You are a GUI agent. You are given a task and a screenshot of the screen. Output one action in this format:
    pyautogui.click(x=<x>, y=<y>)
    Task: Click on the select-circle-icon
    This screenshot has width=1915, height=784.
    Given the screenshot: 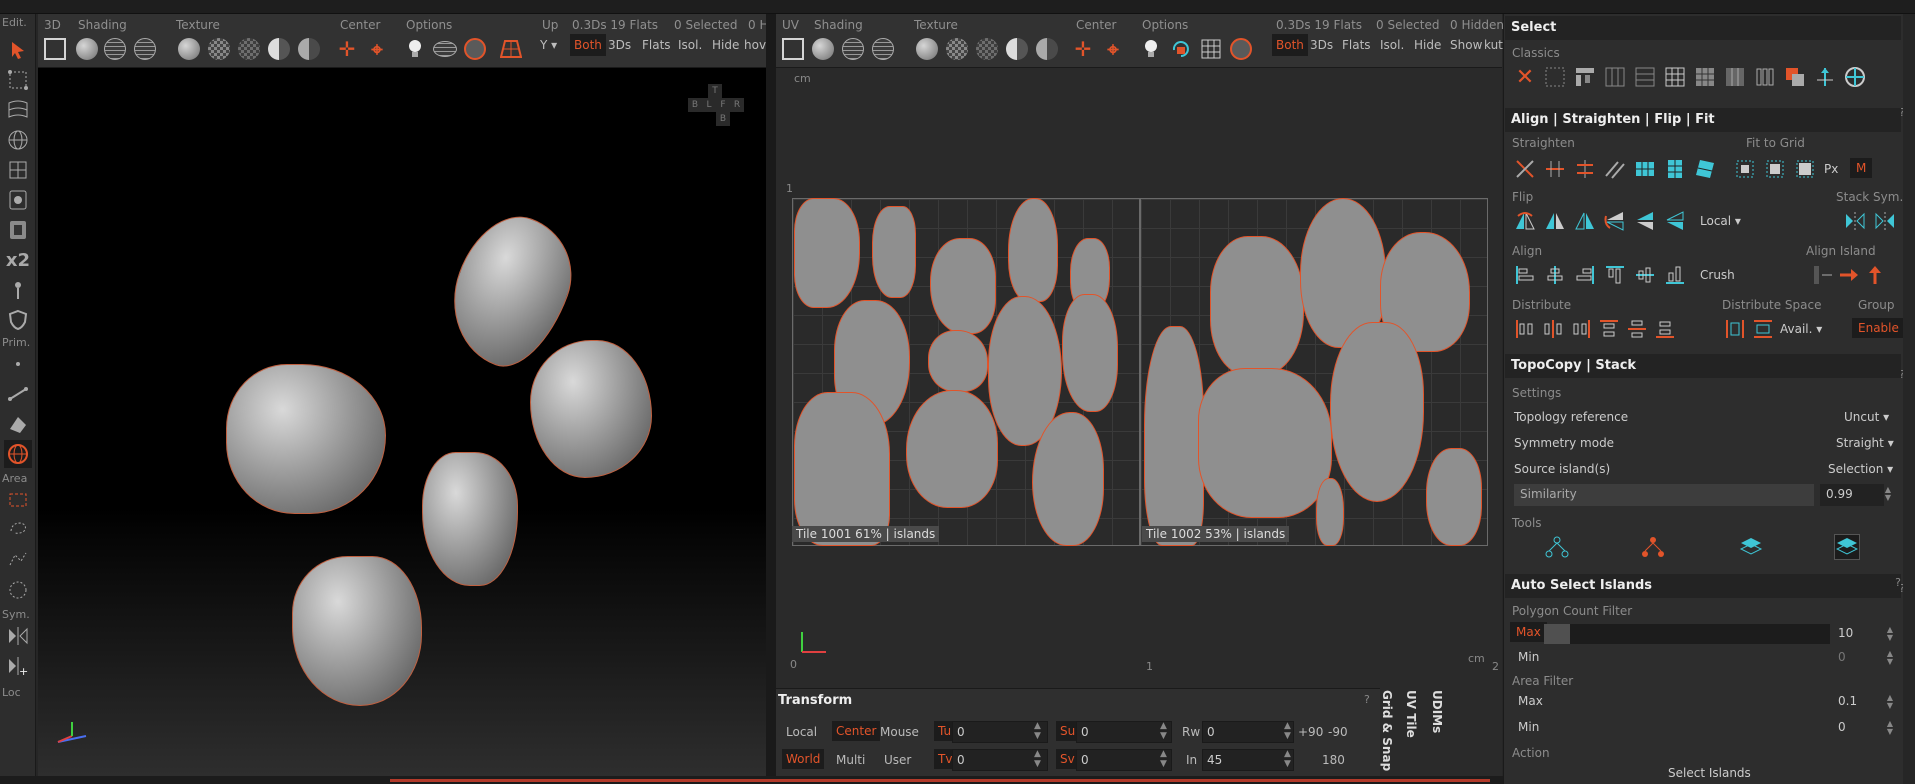 What is the action you would take?
    pyautogui.click(x=1855, y=77)
    